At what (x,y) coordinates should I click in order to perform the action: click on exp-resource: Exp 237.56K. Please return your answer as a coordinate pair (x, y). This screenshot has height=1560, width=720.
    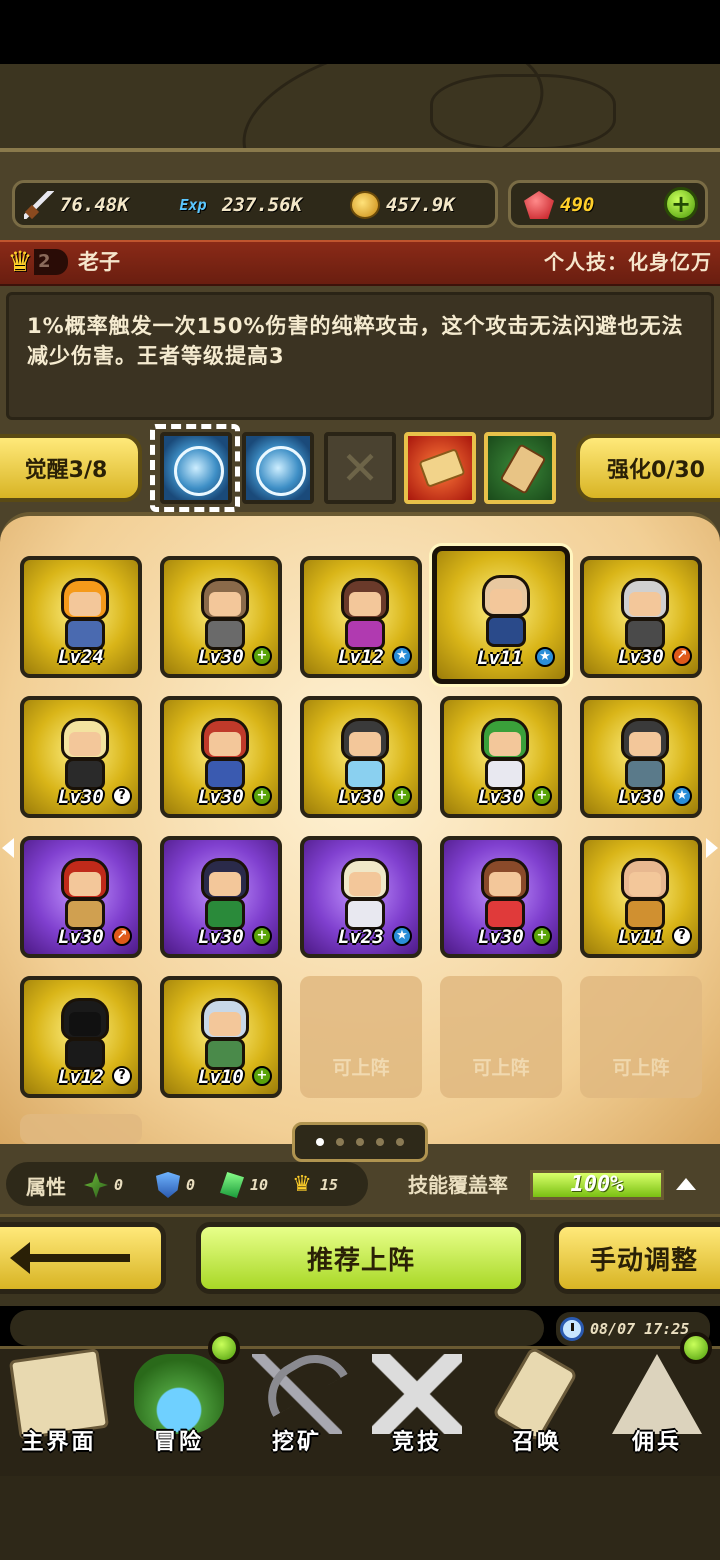
    Looking at the image, I should click on (236, 205).